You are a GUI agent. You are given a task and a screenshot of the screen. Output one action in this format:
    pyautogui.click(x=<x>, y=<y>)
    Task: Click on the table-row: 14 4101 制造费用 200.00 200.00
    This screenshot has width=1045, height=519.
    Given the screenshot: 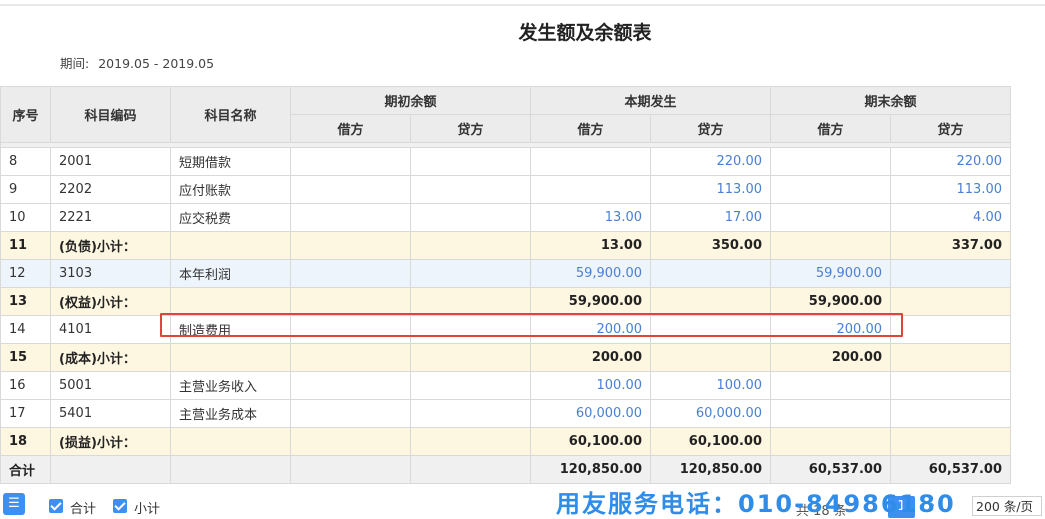 What is the action you would take?
    pyautogui.click(x=505, y=329)
    